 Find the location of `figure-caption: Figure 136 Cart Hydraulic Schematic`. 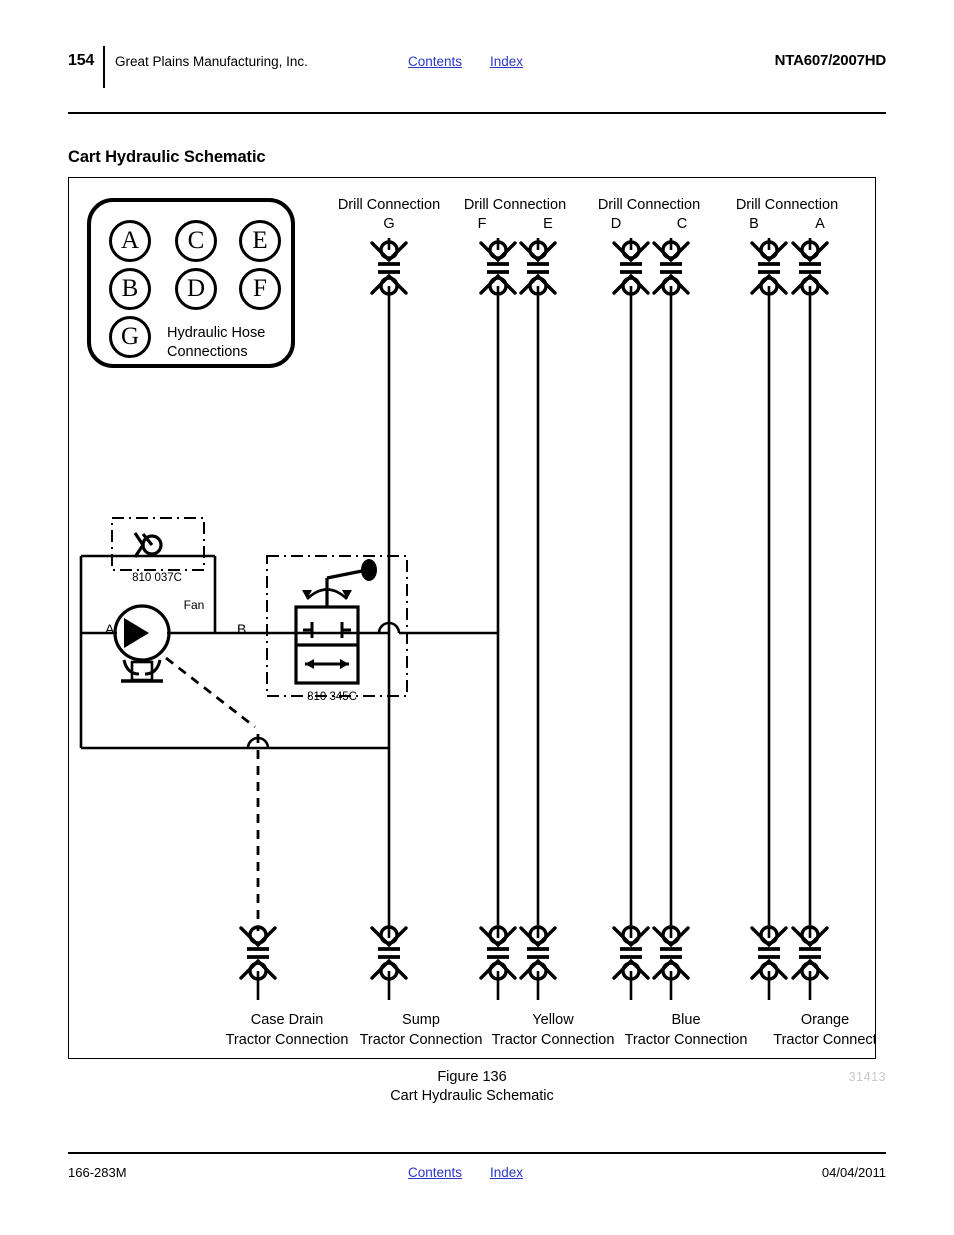

figure-caption: Figure 136 Cart Hydraulic Schematic is located at coordinates (472, 1087).